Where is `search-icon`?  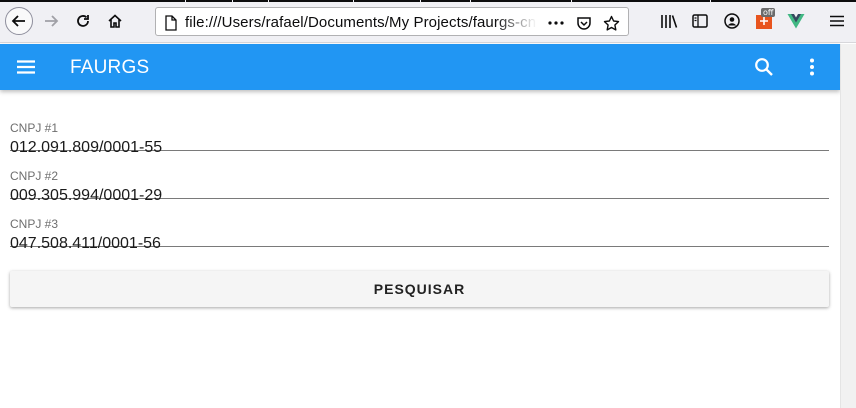
search-icon is located at coordinates (764, 67).